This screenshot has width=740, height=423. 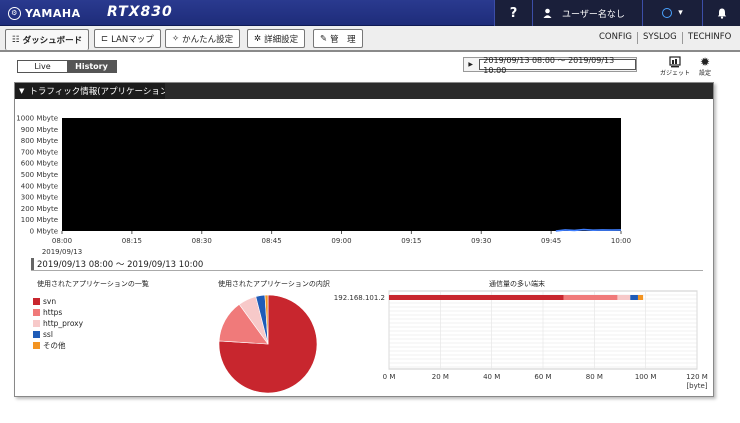 What do you see at coordinates (675, 73) in the screenshot?
I see `gadget-label: ガジェット` at bounding box center [675, 73].